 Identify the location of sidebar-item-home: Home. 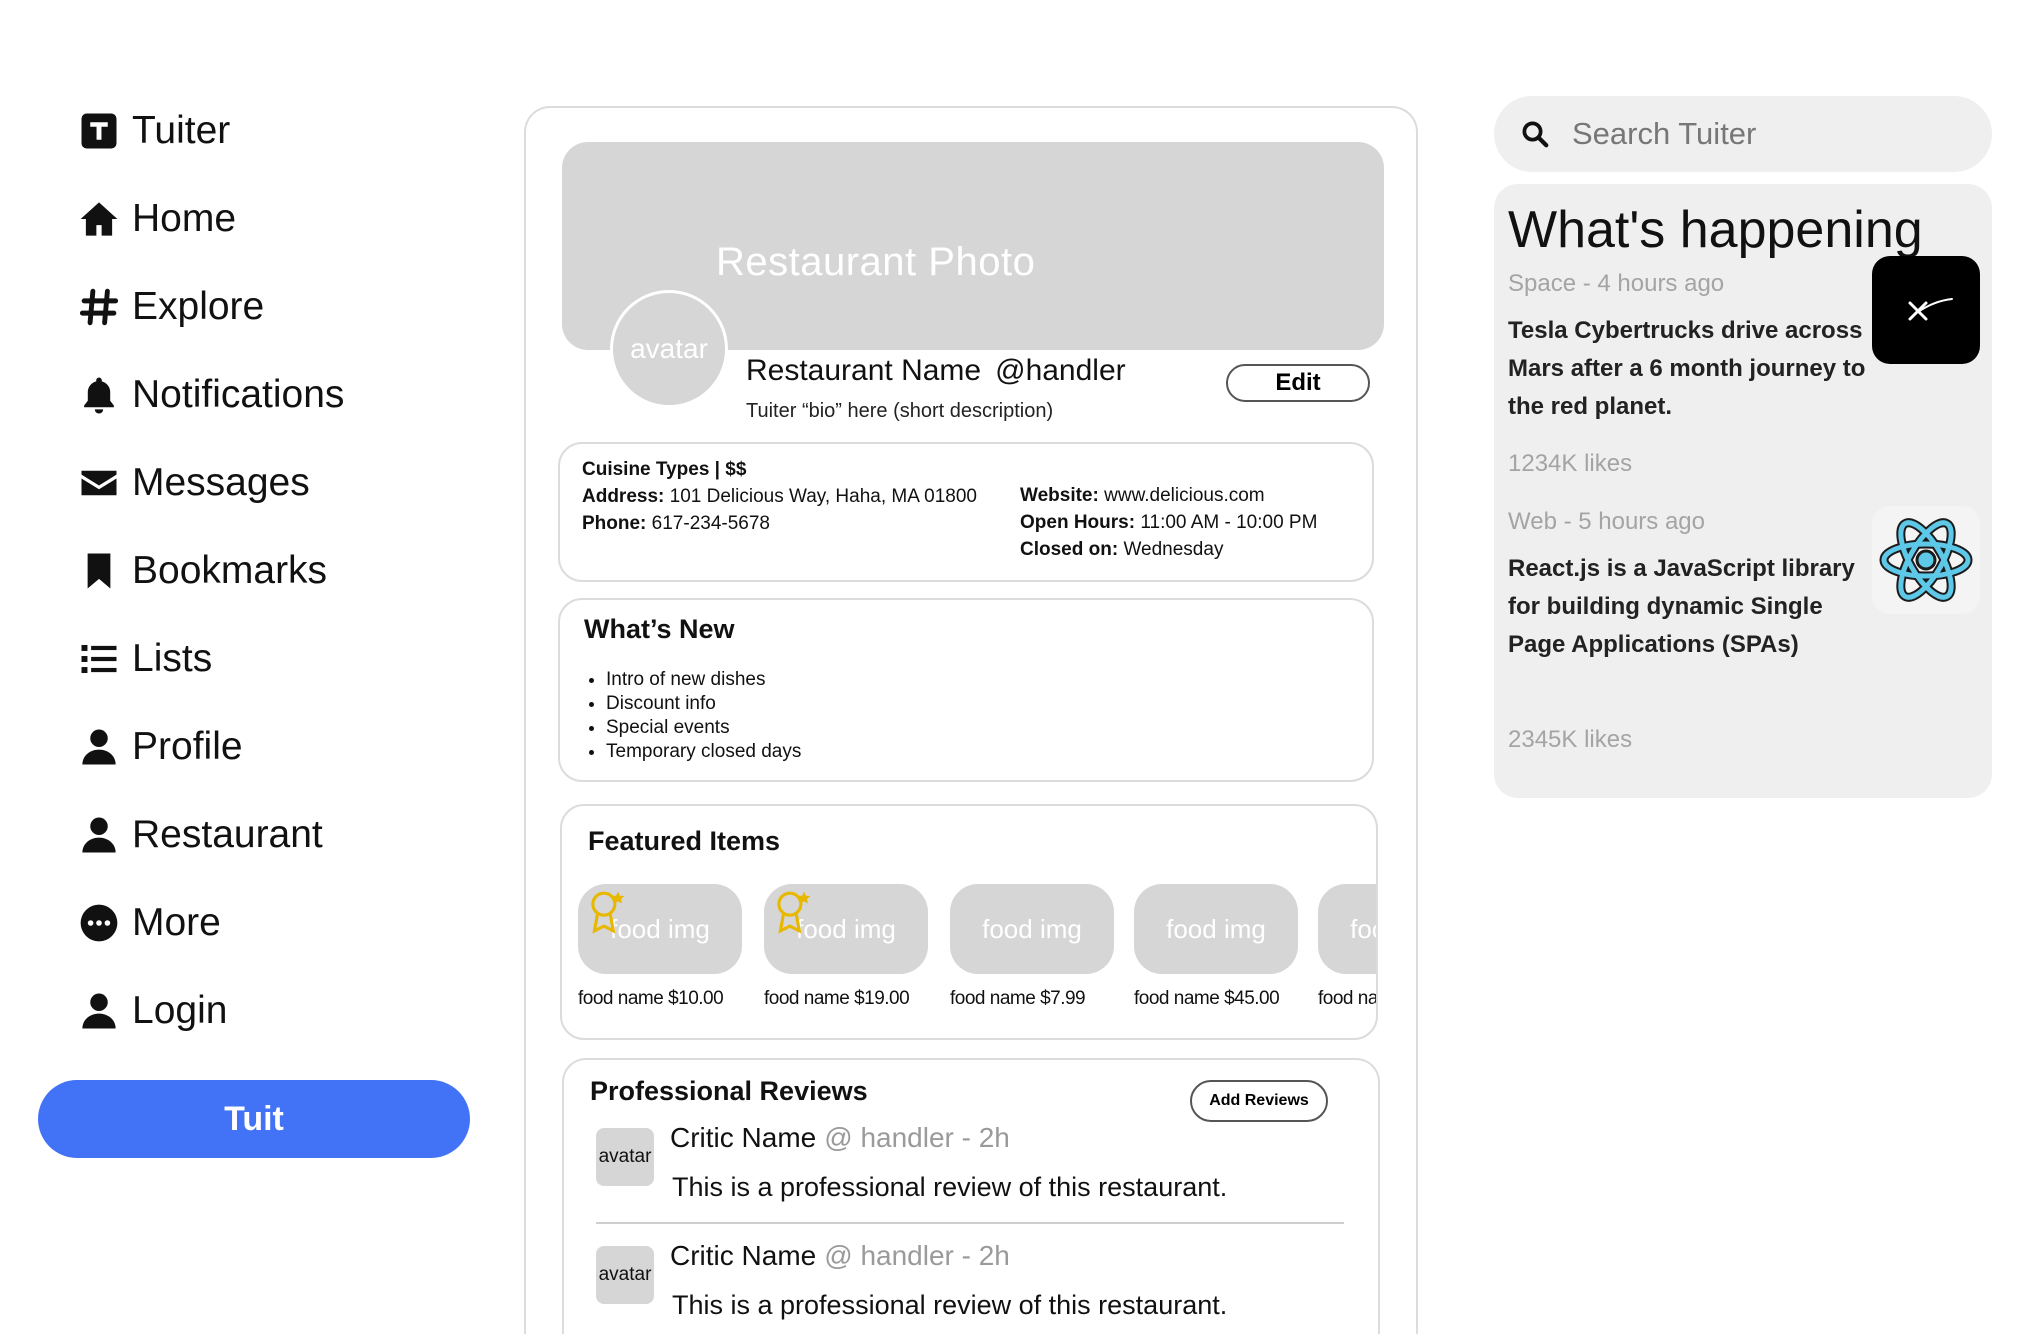
(156, 219).